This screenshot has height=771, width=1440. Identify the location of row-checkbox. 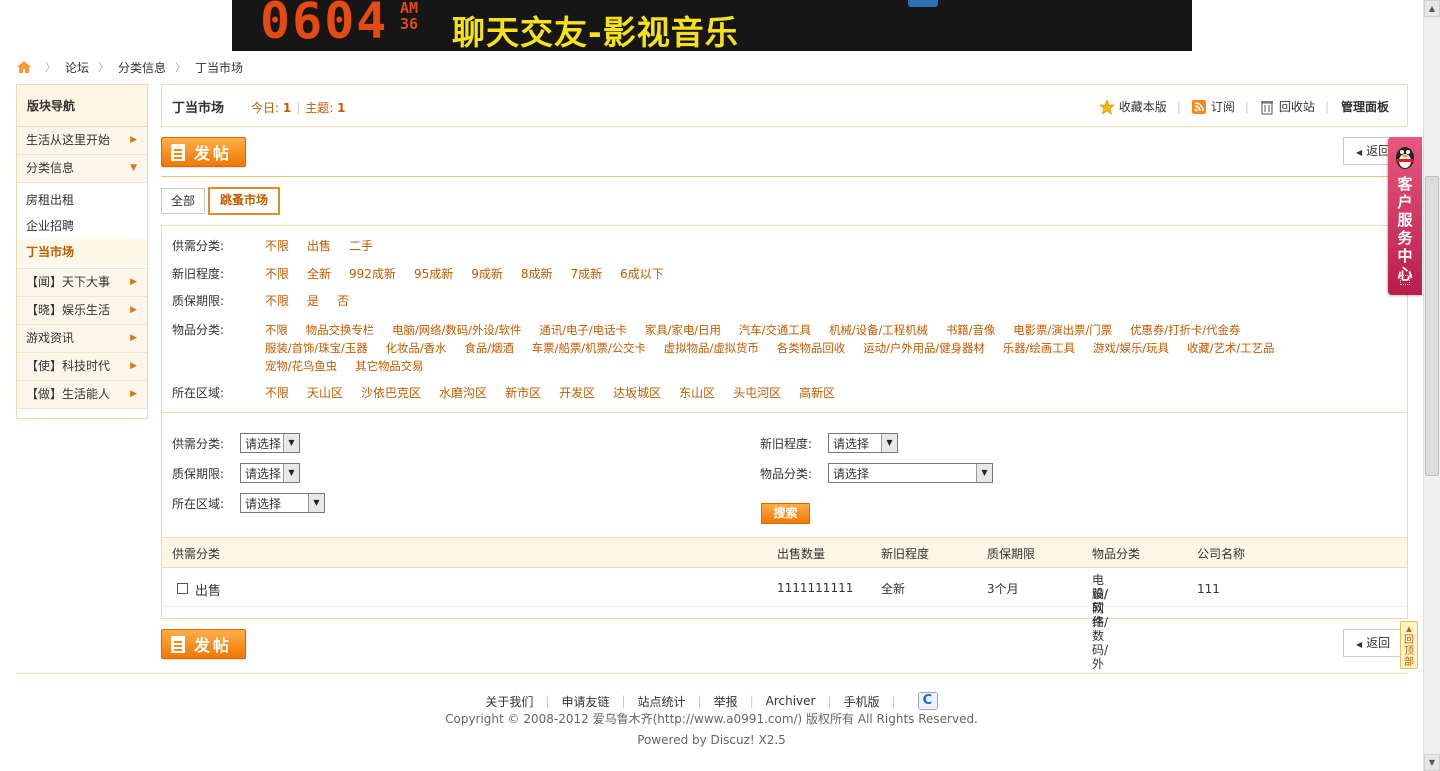
(182, 588).